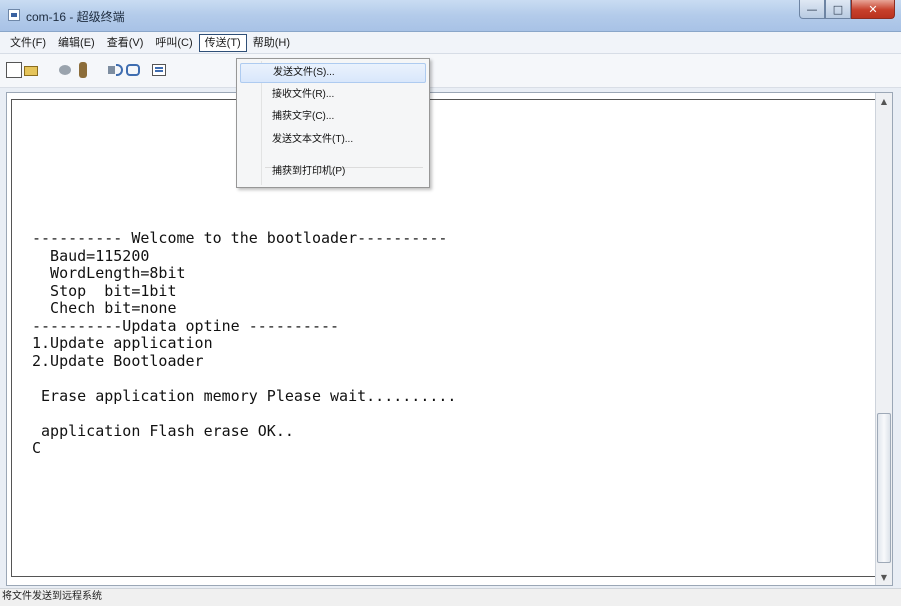  I want to click on menu-call: 呼叫(C), so click(173, 43).